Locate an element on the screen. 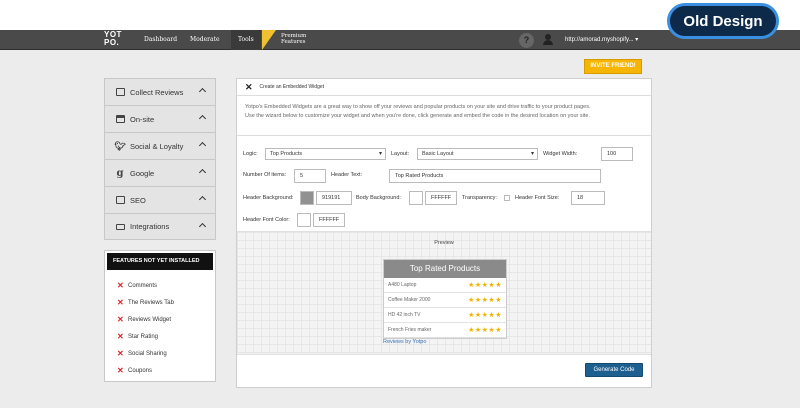  transparency-label: Transparency: is located at coordinates (479, 198).